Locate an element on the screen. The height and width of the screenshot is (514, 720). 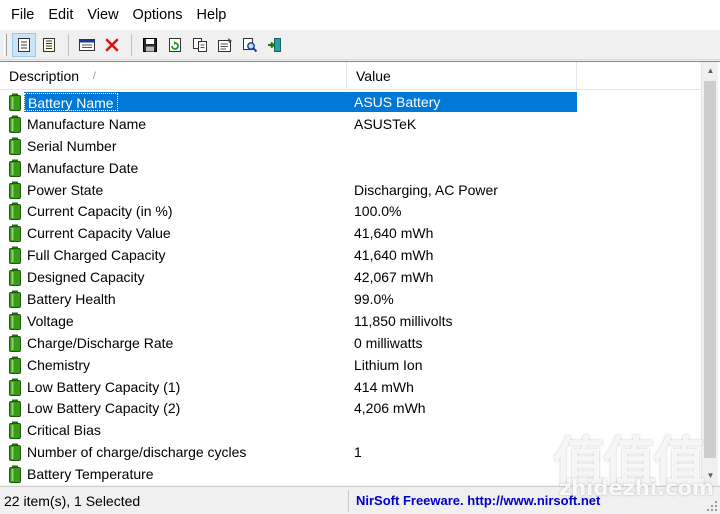
row-value: 100.0% is located at coordinates (378, 211).